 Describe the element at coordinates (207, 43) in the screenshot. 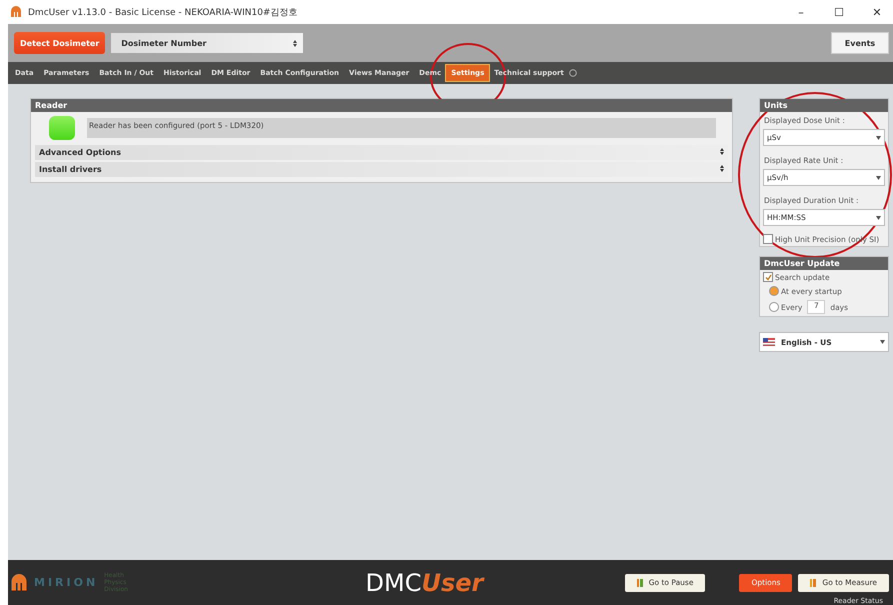

I see `dosimeter-select: Dosimeter Number` at that location.